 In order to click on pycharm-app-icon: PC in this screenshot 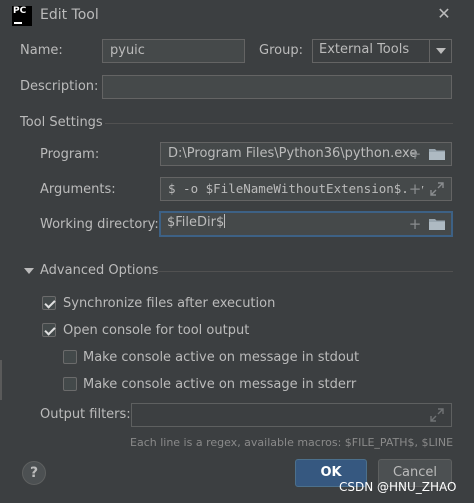, I will do `click(22, 16)`.